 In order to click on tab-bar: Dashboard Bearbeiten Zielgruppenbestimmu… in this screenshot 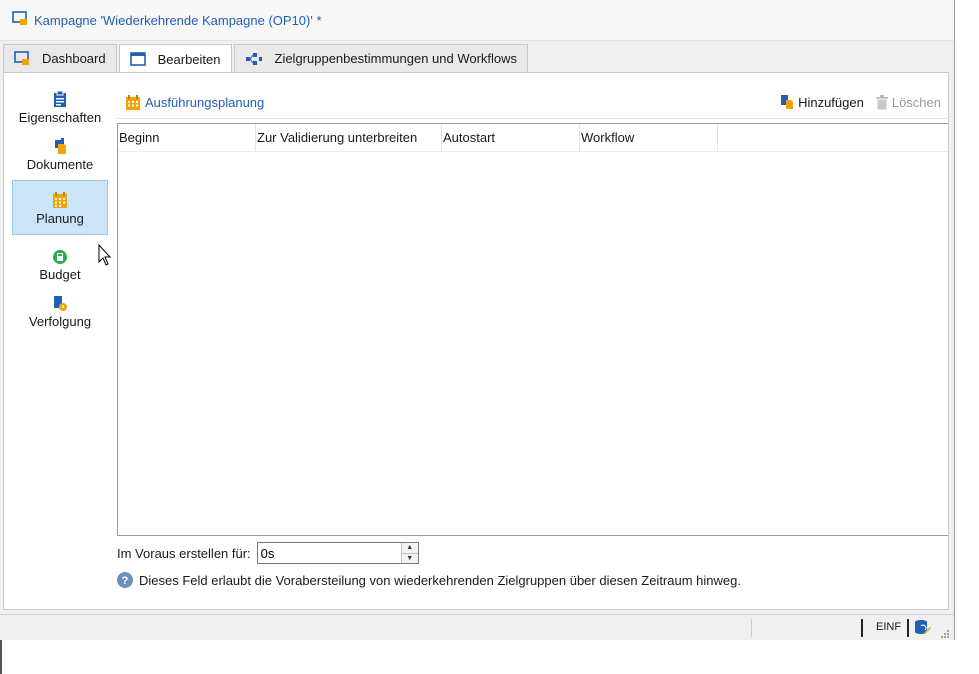, I will do `click(266, 58)`.